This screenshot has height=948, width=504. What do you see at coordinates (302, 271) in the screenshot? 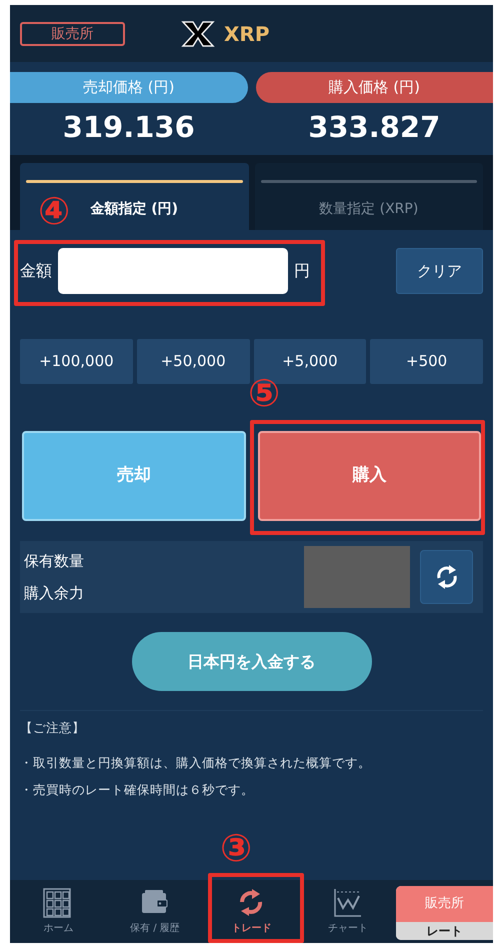
I see `unit-label: 円` at bounding box center [302, 271].